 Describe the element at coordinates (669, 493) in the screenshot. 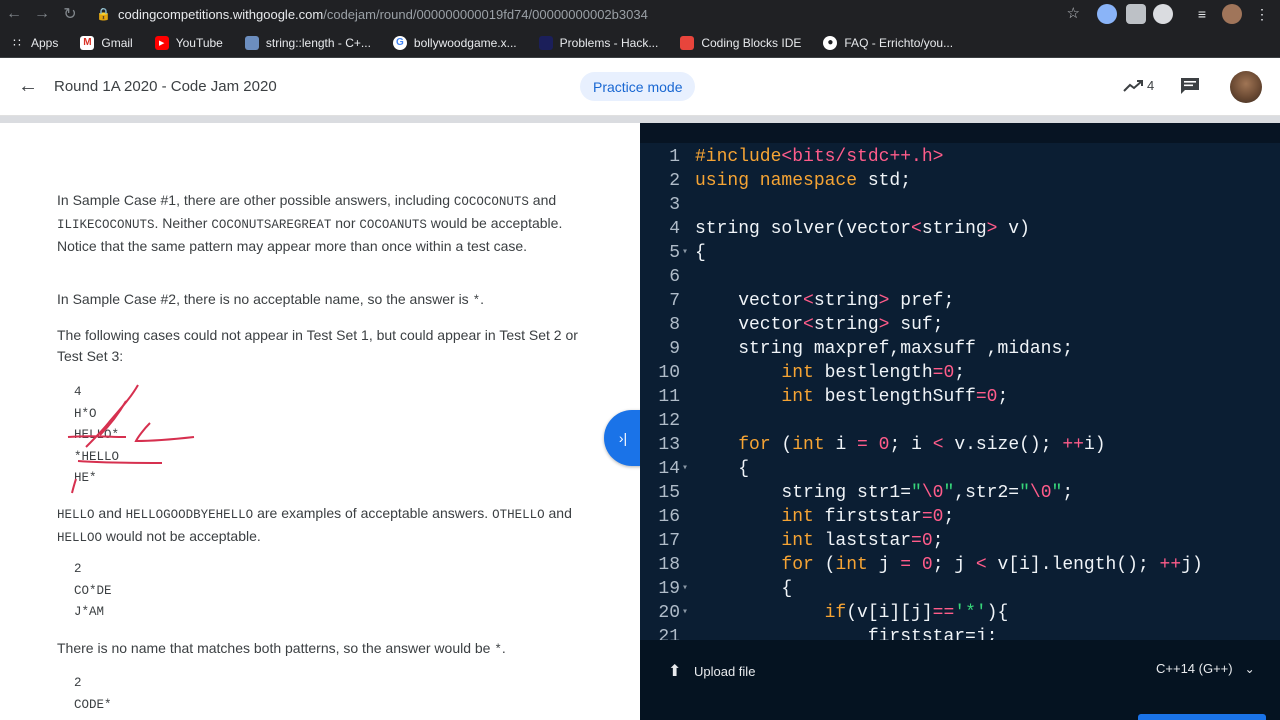

I see `line-number: 15` at that location.